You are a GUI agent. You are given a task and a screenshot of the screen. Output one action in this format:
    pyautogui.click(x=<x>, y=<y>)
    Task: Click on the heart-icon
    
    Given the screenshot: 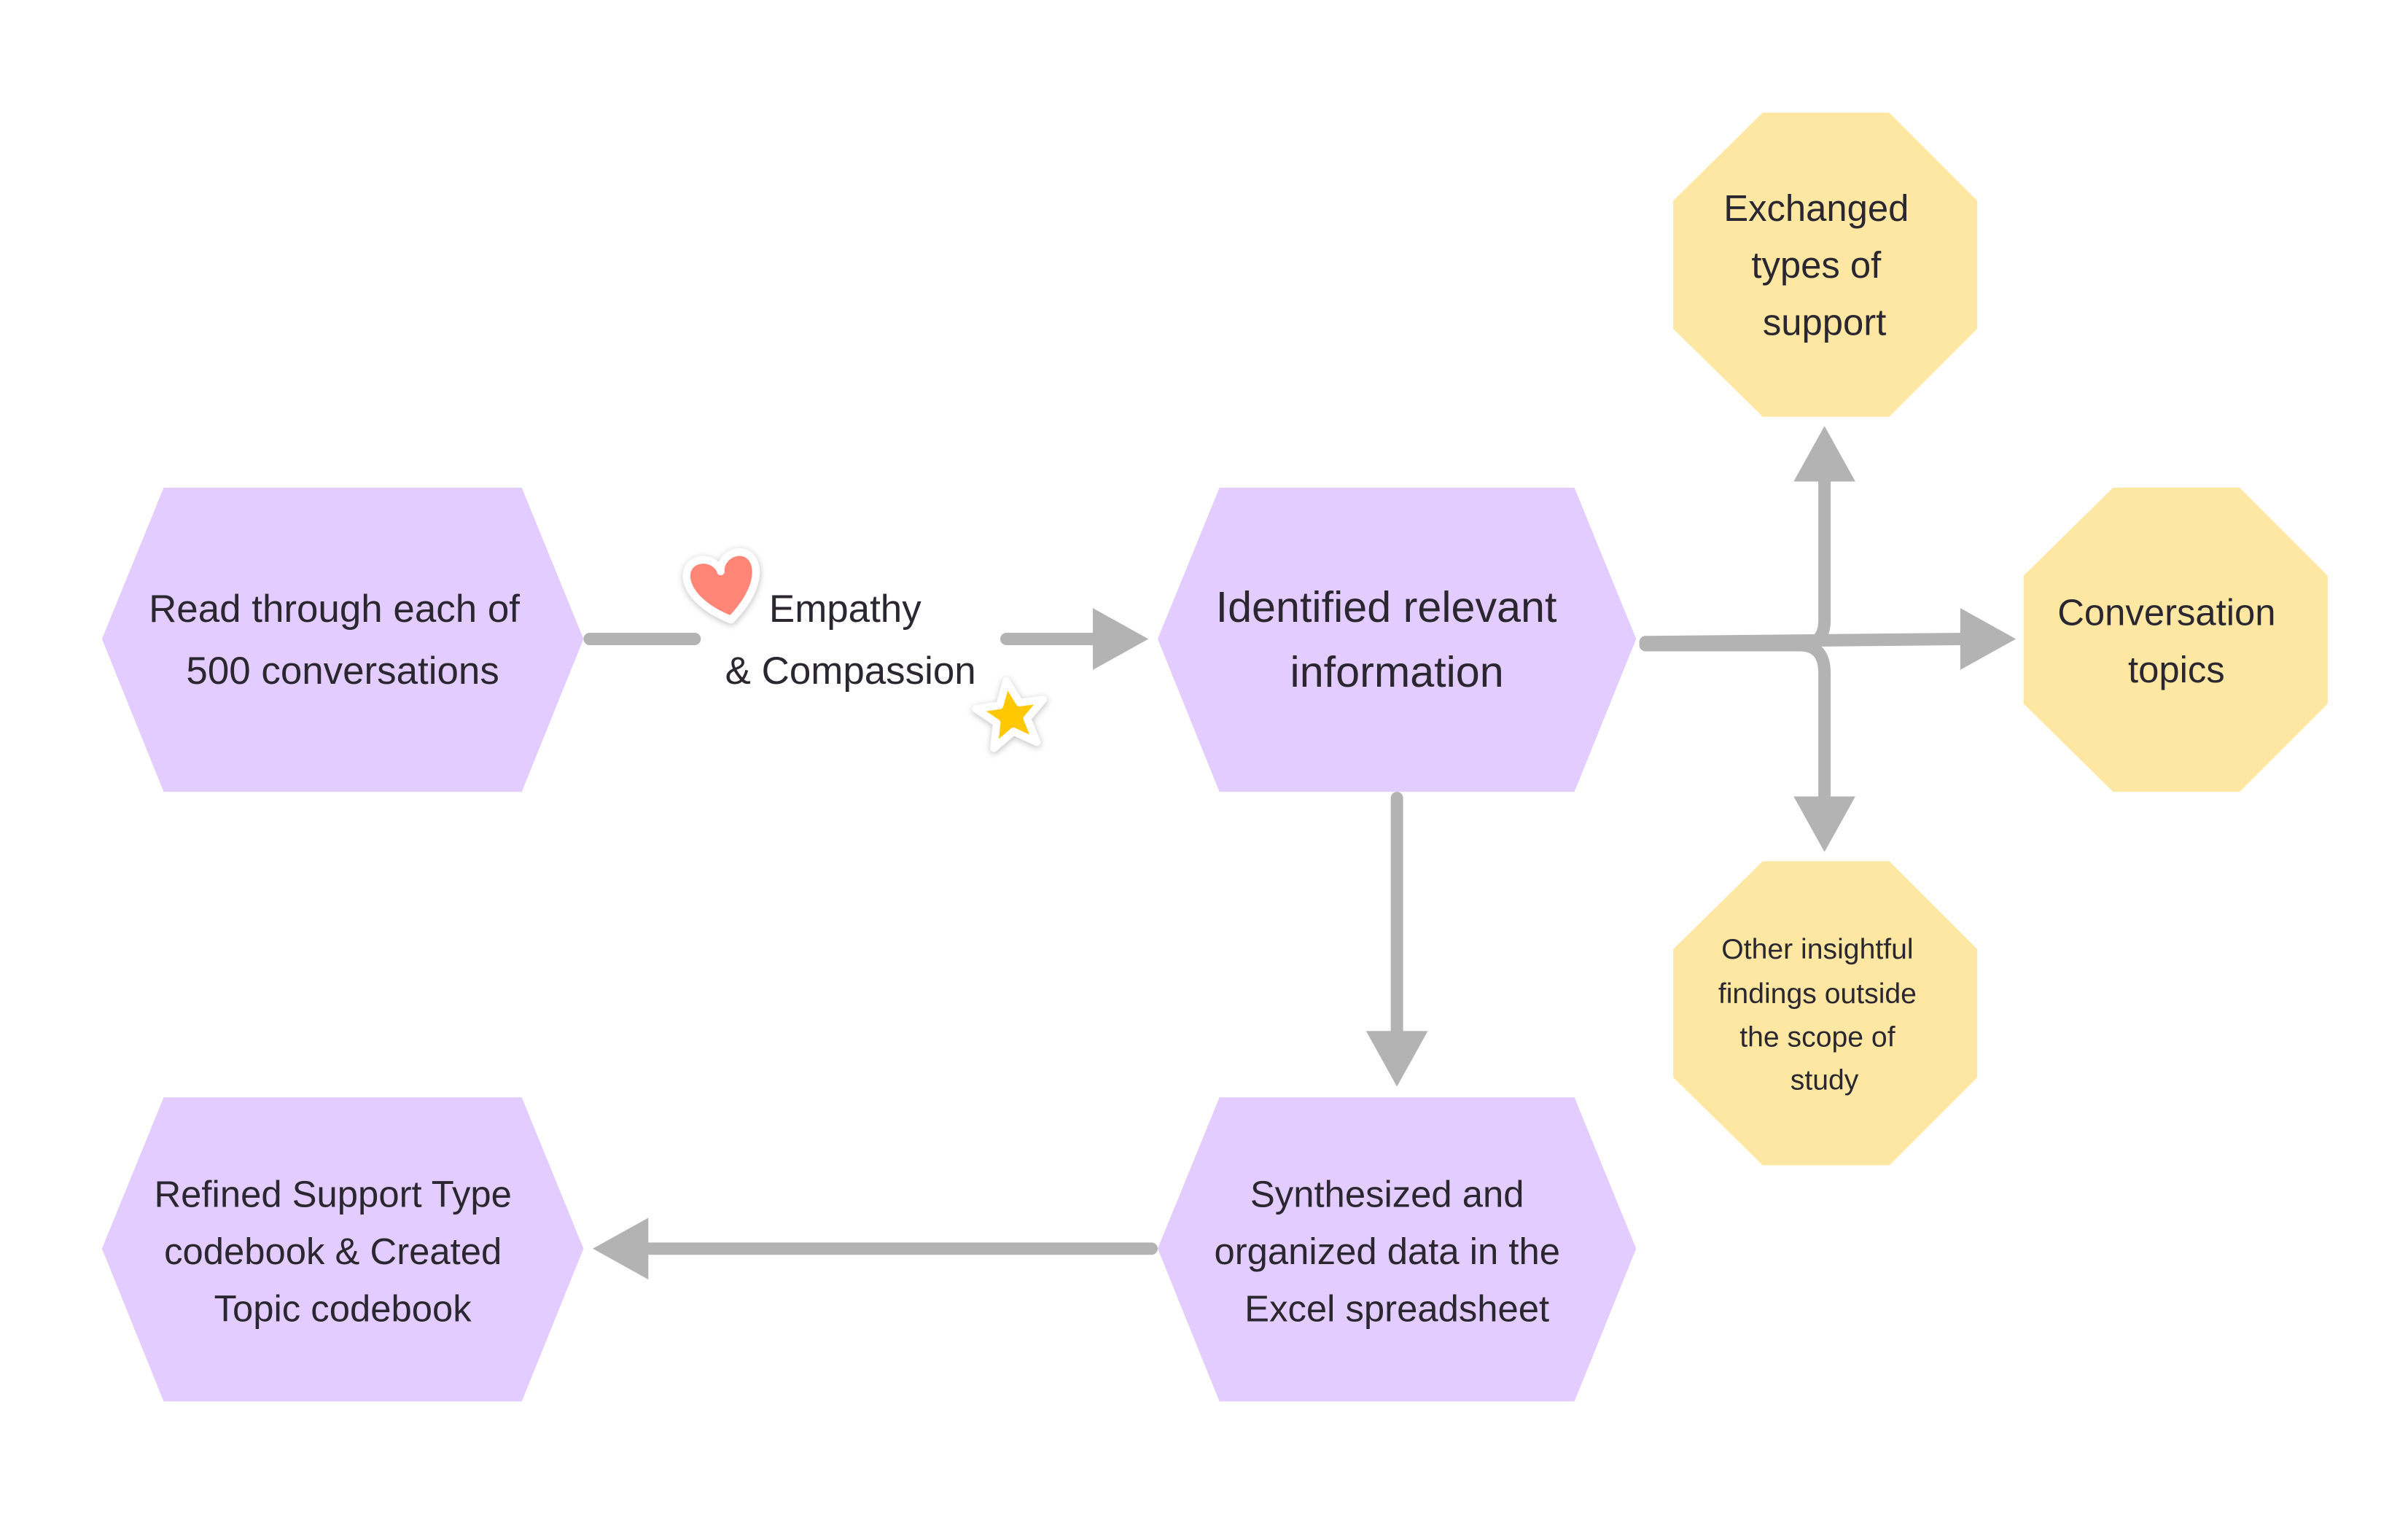 What is the action you would take?
    pyautogui.click(x=721, y=585)
    